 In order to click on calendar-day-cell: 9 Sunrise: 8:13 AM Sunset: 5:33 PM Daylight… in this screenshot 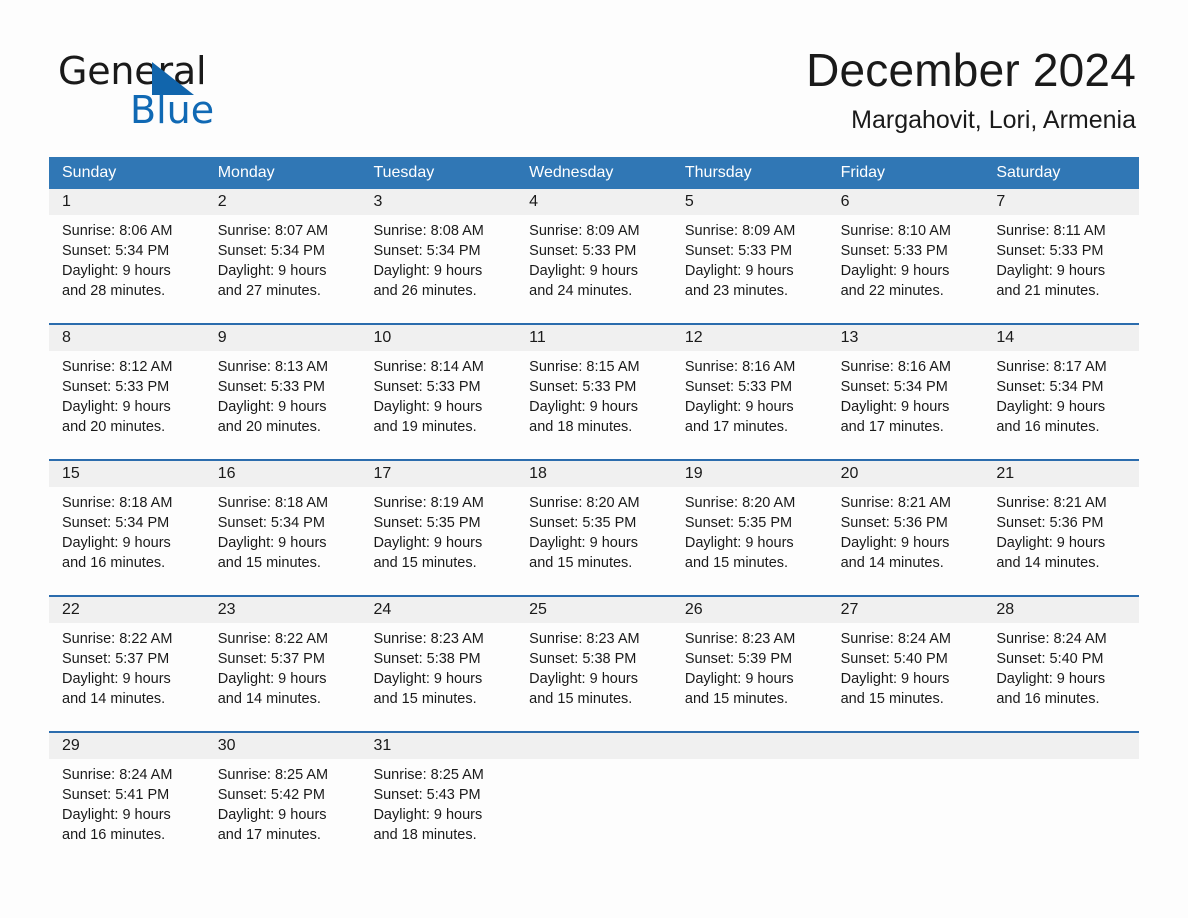, I will do `click(282, 381)`.